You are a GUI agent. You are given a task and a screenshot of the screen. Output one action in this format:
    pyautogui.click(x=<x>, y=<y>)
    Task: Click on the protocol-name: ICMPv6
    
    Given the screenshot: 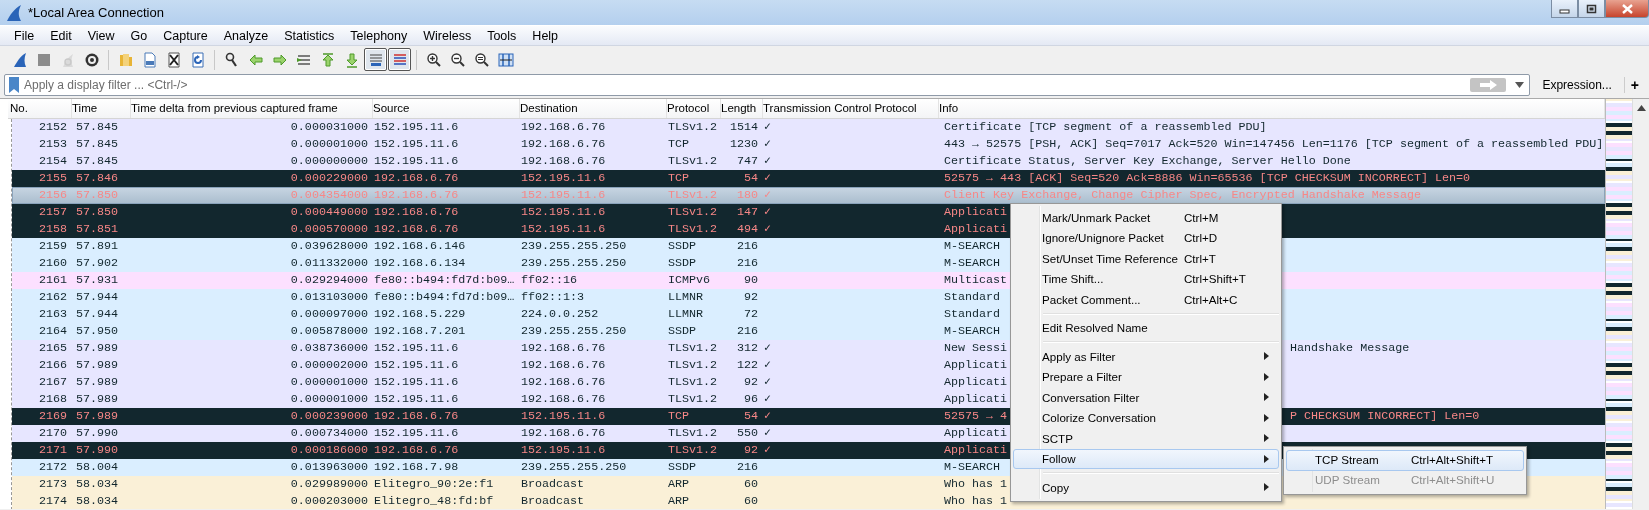 What is the action you would take?
    pyautogui.click(x=690, y=280)
    